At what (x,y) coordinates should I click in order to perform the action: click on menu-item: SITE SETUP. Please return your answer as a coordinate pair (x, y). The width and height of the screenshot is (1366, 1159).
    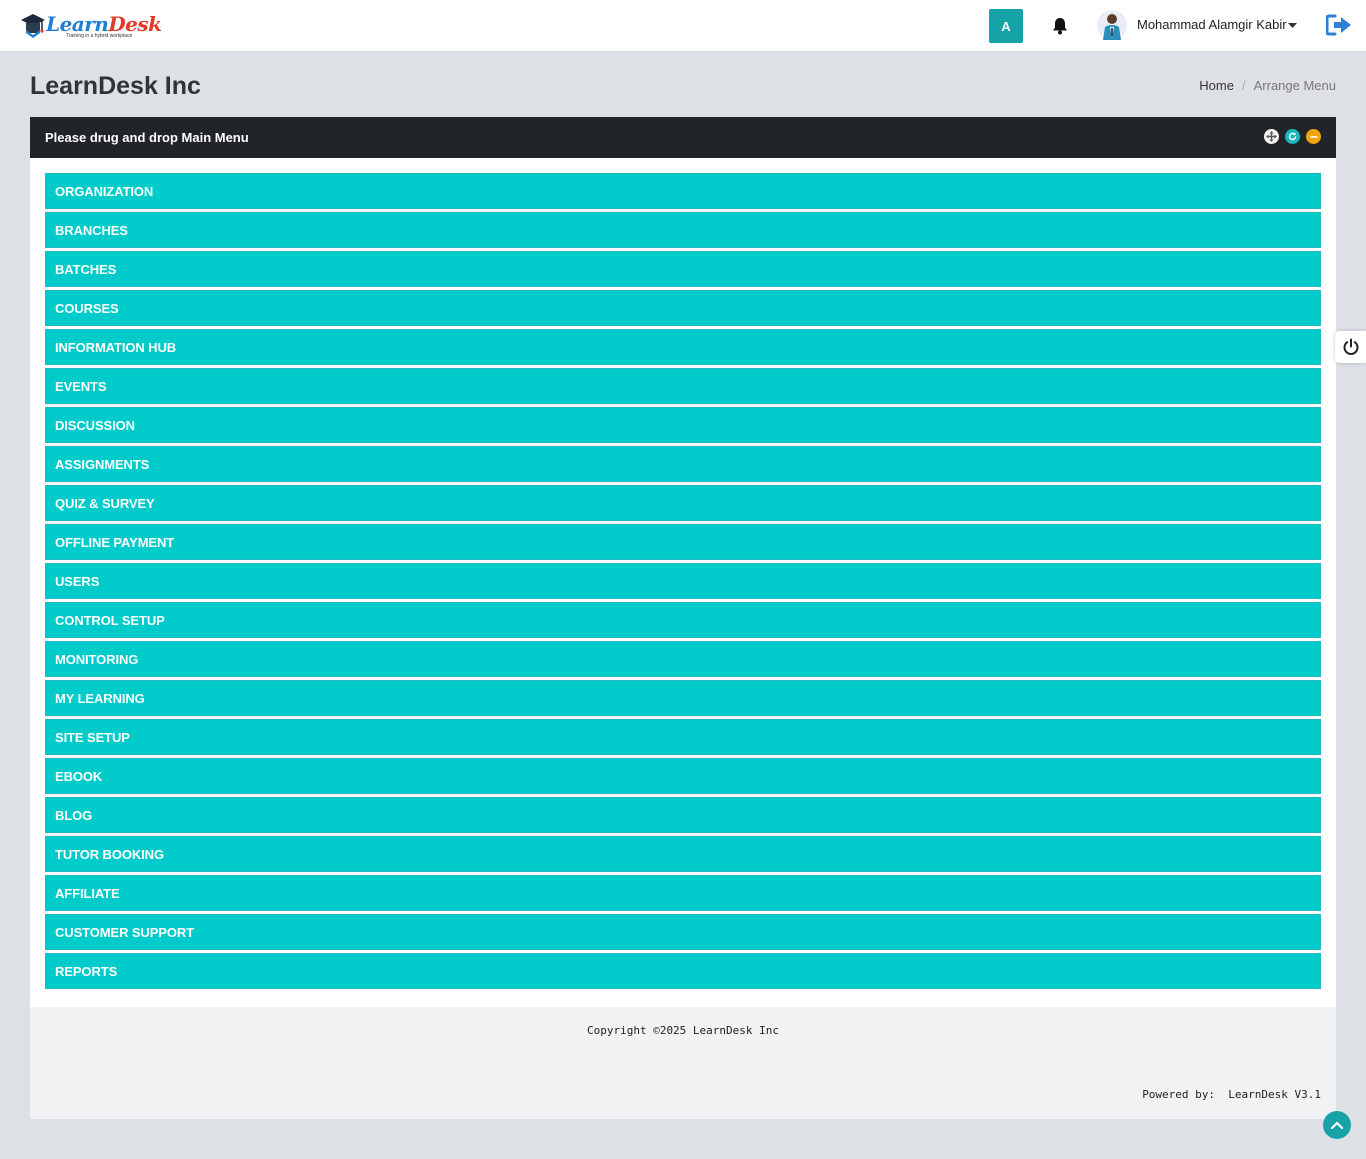
    Looking at the image, I should click on (683, 737).